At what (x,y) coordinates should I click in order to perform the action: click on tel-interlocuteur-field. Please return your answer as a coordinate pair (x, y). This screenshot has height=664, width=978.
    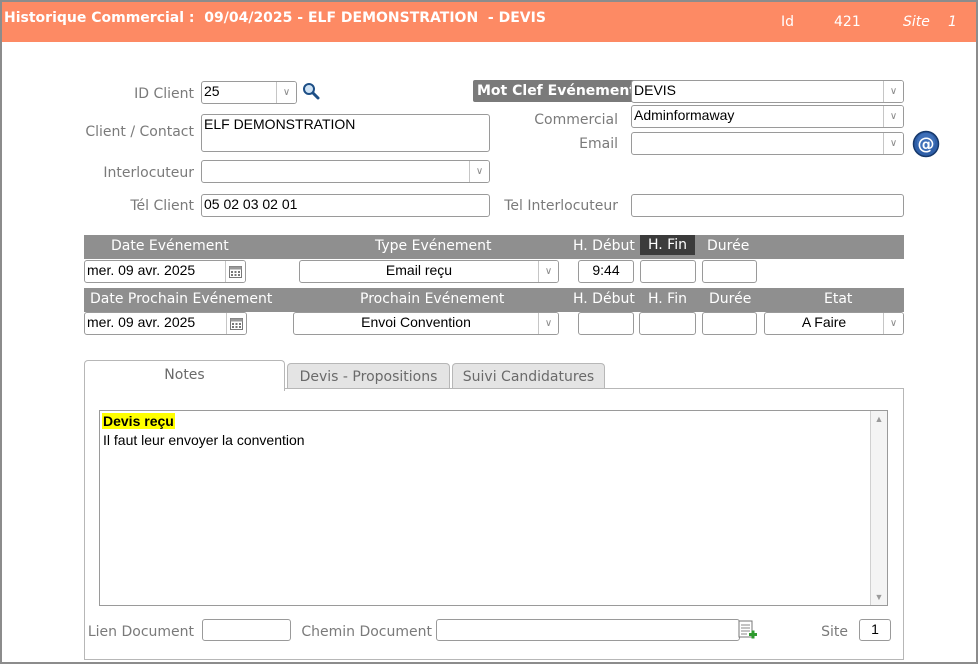
    Looking at the image, I should click on (767, 205).